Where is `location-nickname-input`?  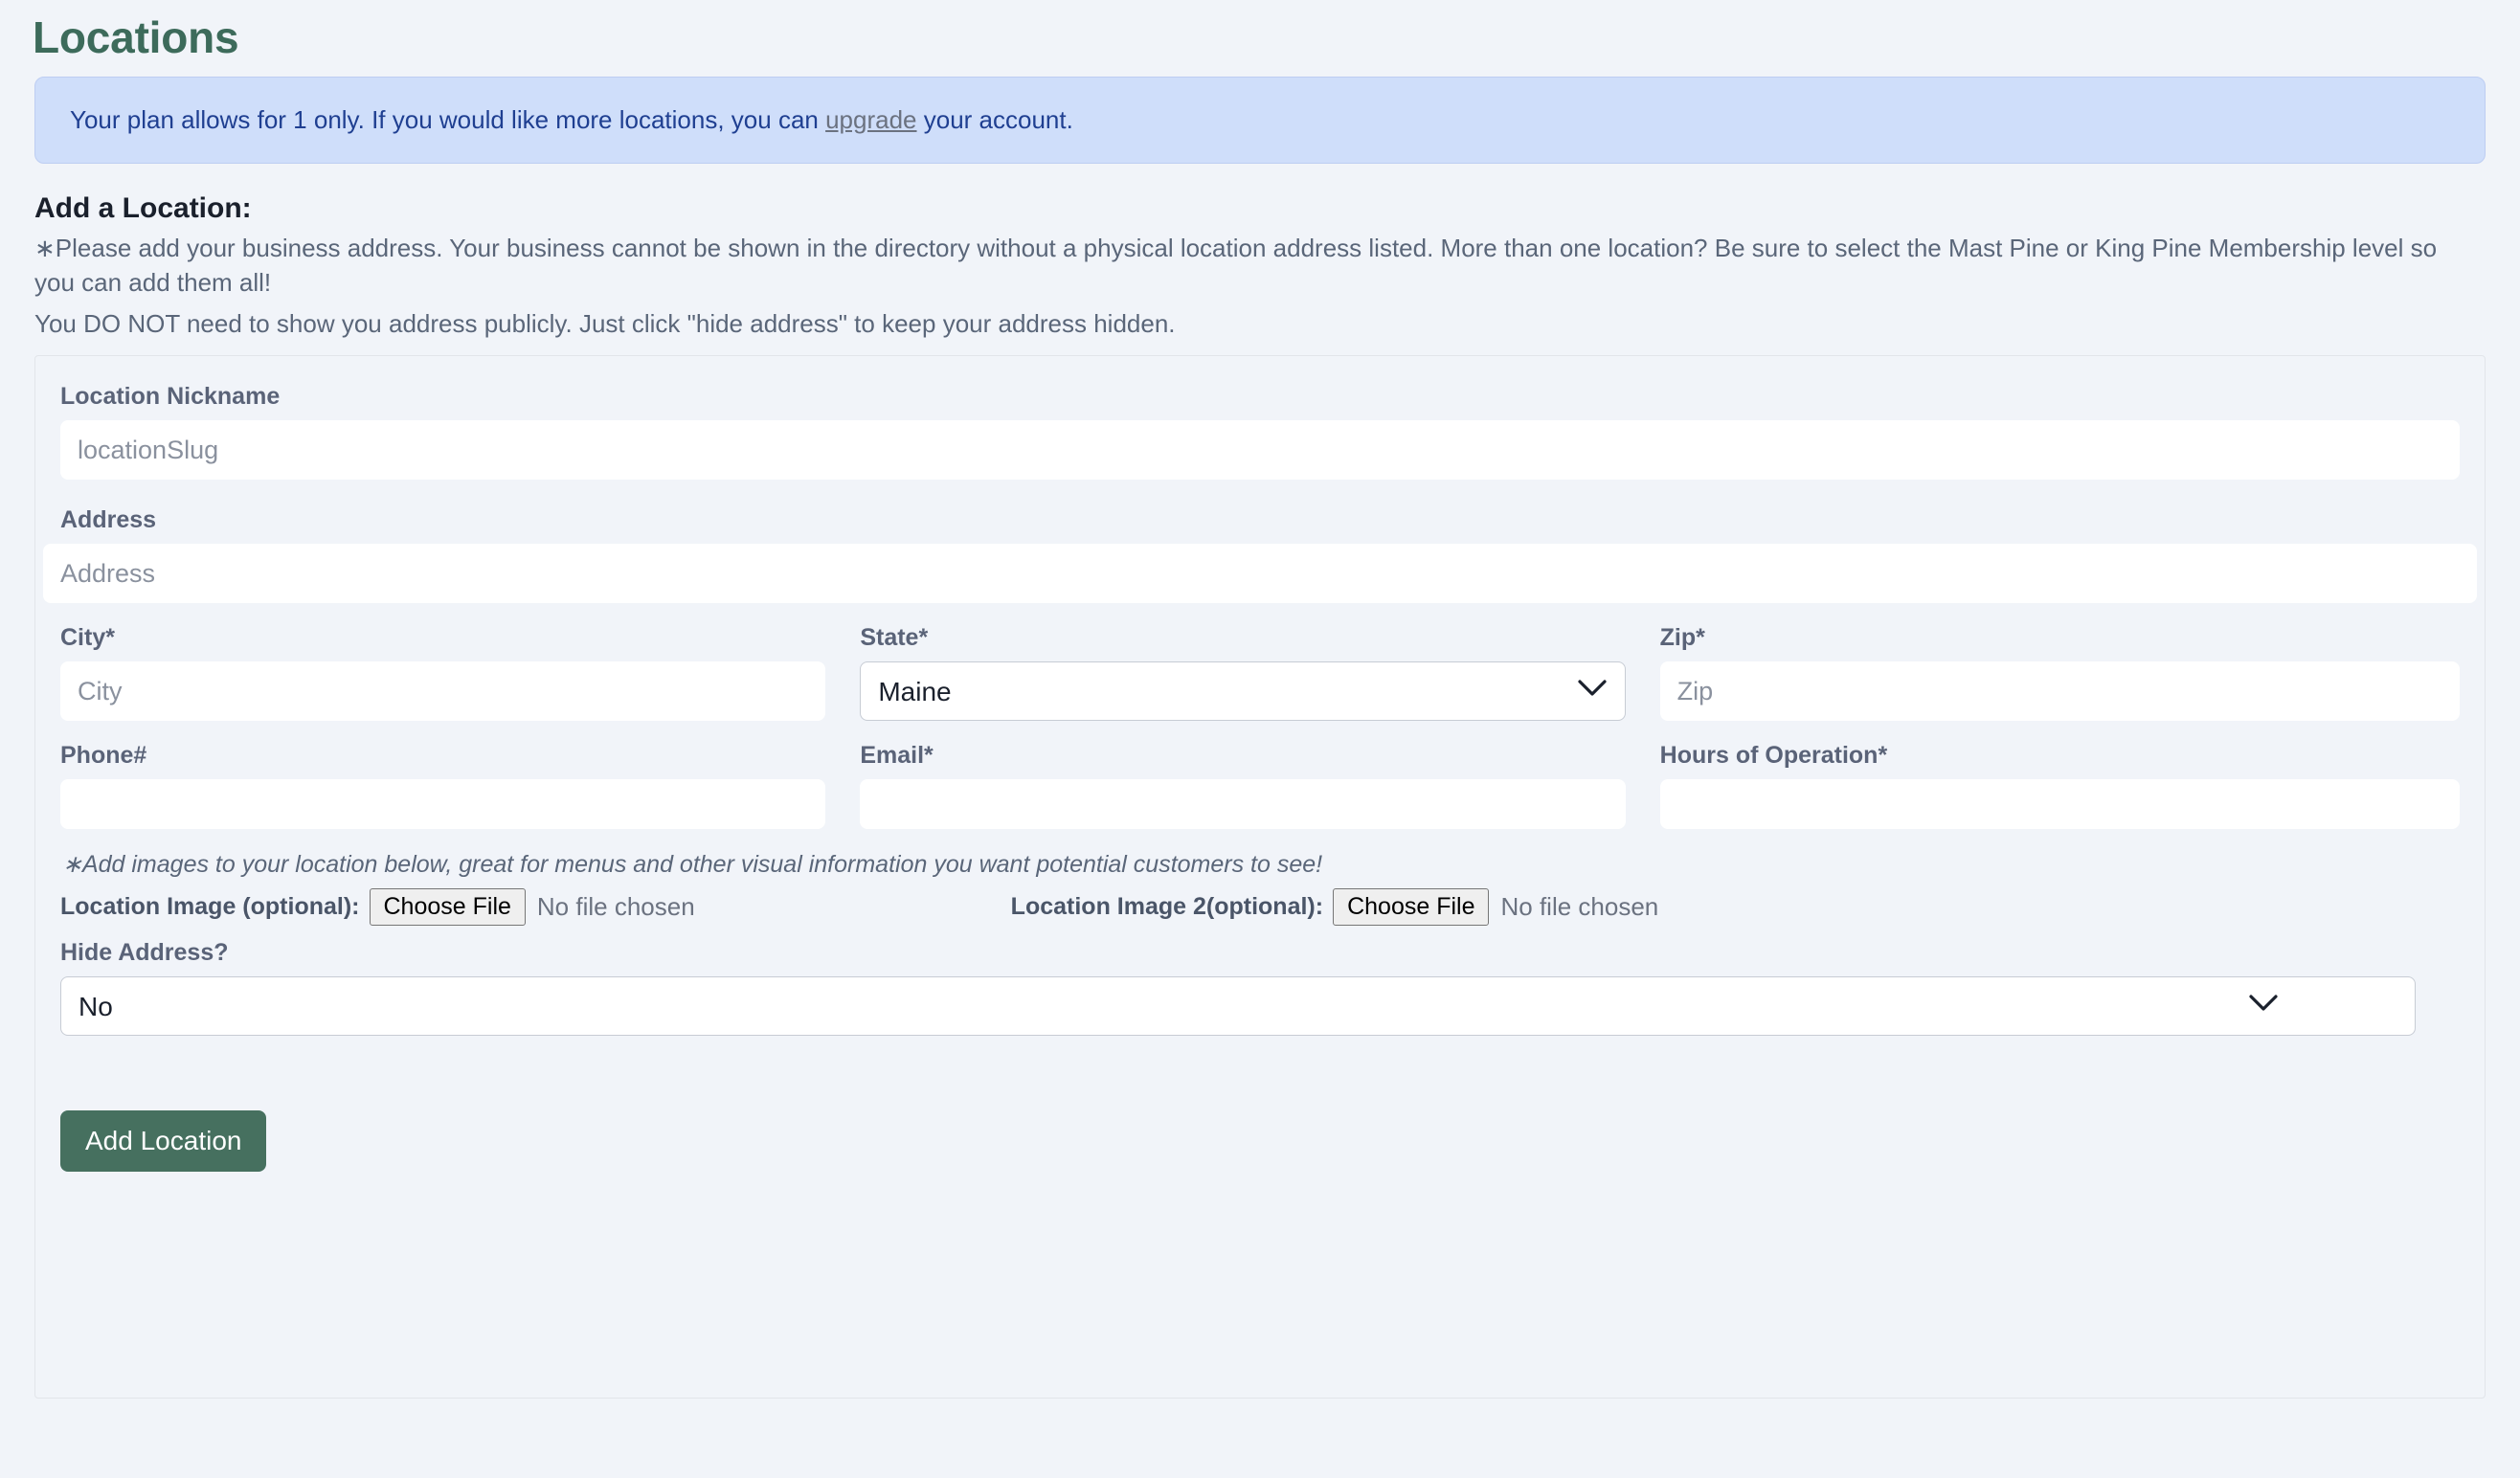
location-nickname-input is located at coordinates (1260, 450).